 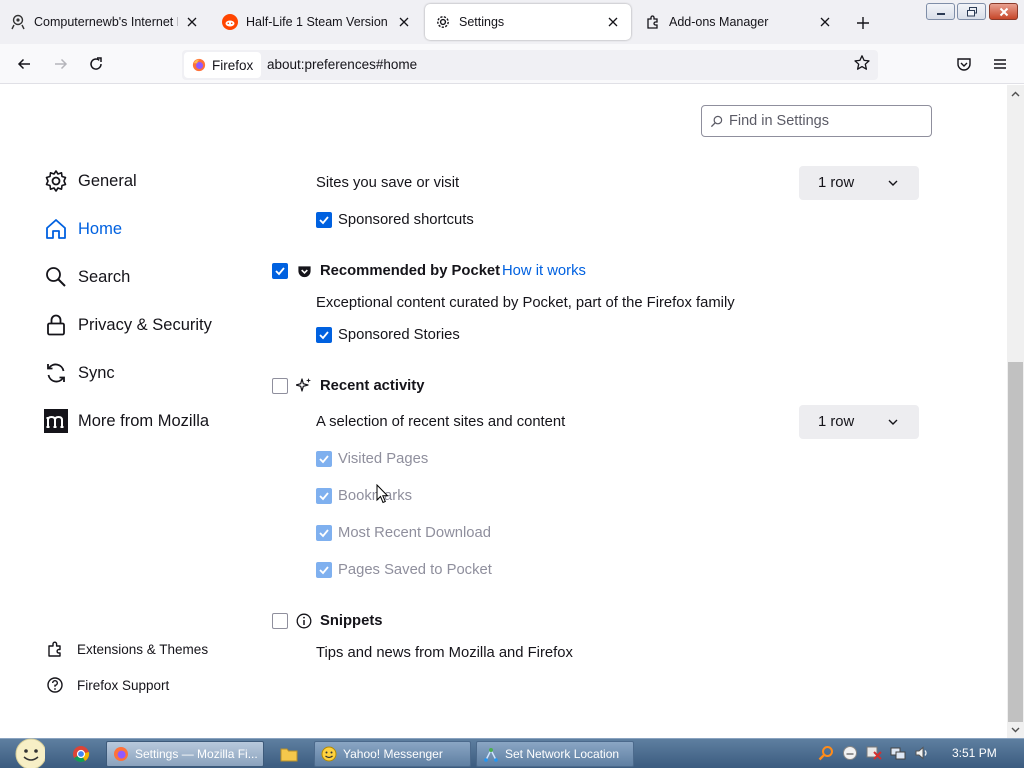 What do you see at coordinates (383, 459) in the screenshot?
I see `visited-pages-label: Visited Pages` at bounding box center [383, 459].